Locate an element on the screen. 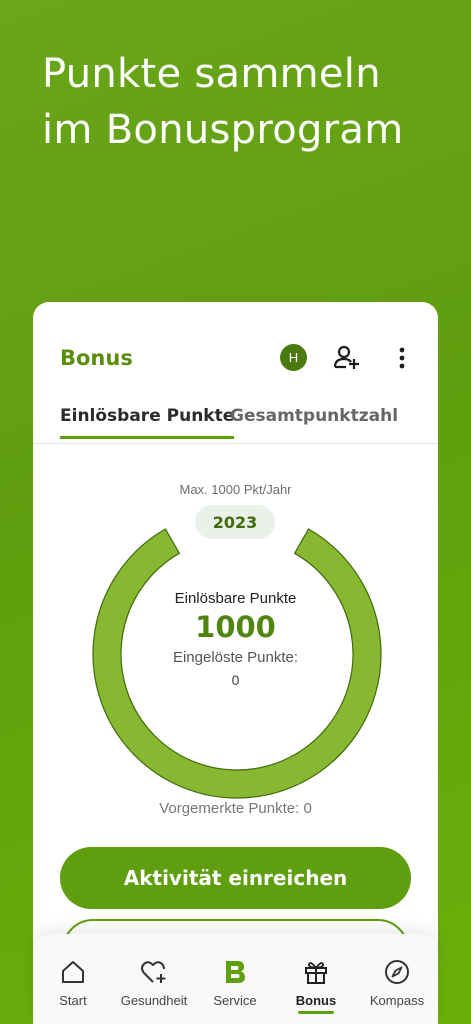  nav-label-kompass: Kompass is located at coordinates (397, 1000).